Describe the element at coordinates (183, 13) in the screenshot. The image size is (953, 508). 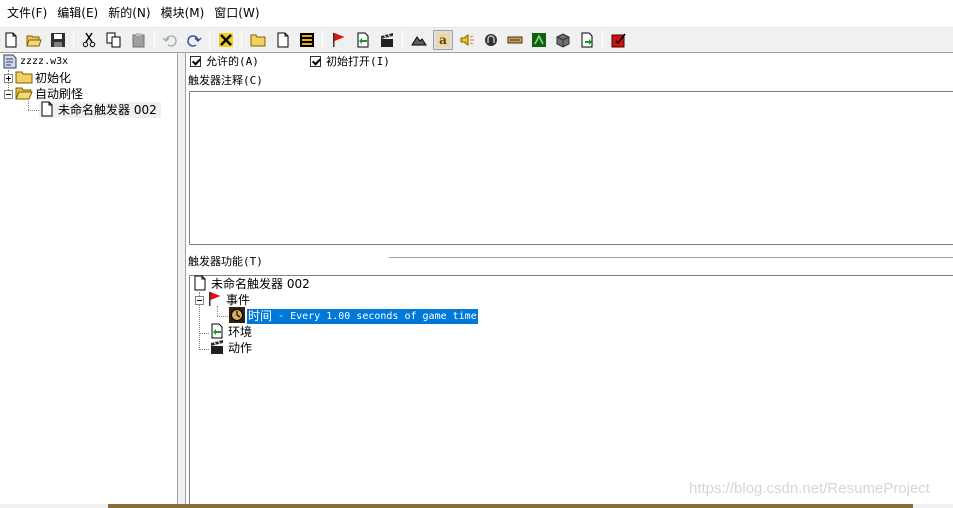
I see `menu-module: 模块(M)` at that location.